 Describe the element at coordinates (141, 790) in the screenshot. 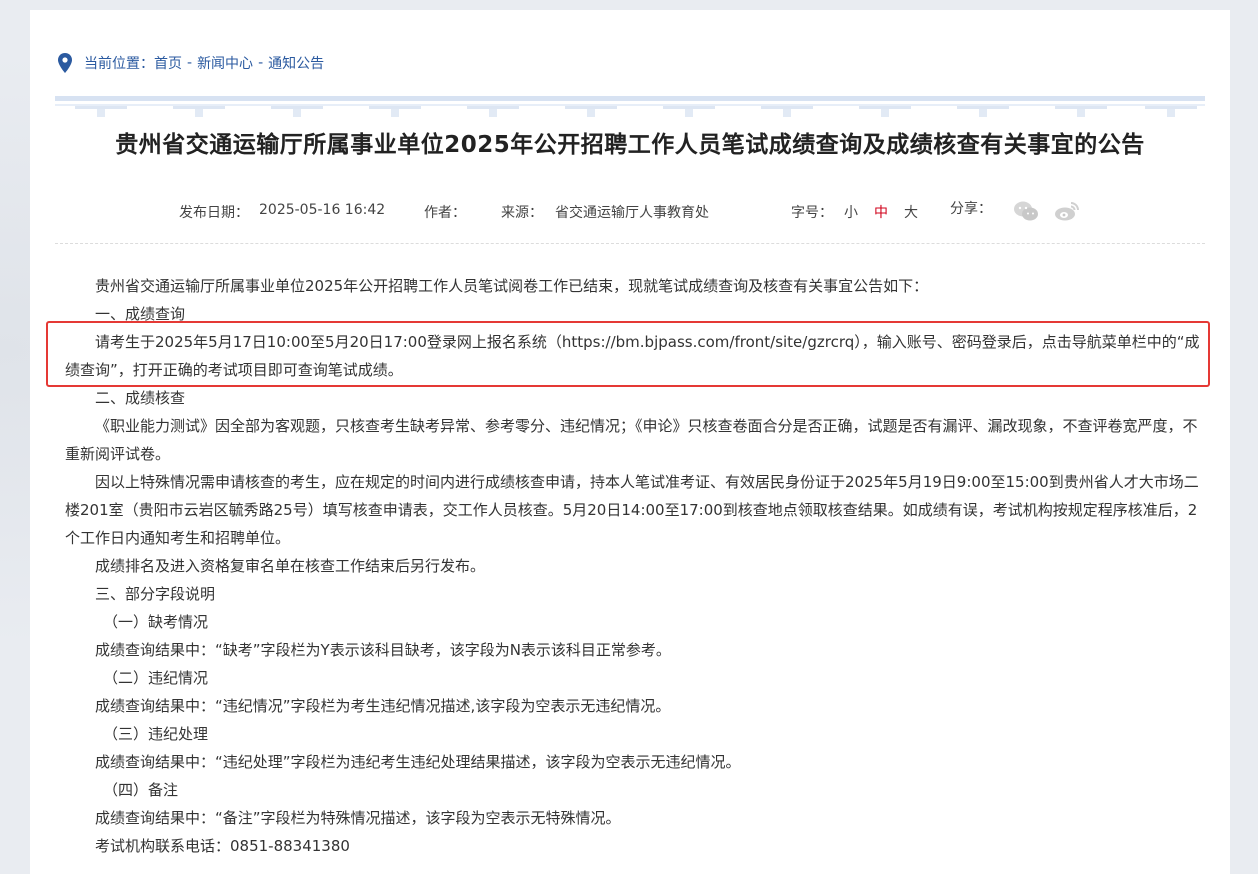

I see `subsection-heading: （四）备注` at that location.